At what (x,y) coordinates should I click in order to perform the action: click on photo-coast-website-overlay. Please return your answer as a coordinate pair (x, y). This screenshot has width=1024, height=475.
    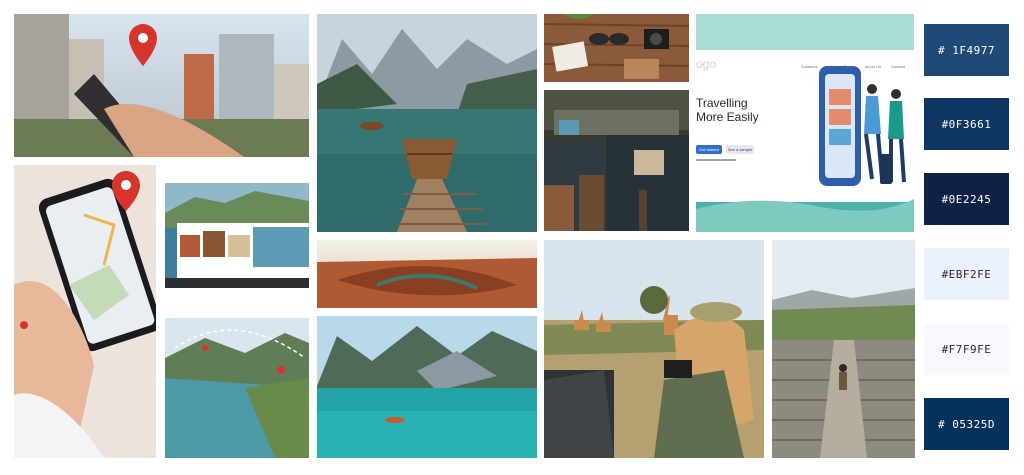
    Looking at the image, I should click on (237, 235).